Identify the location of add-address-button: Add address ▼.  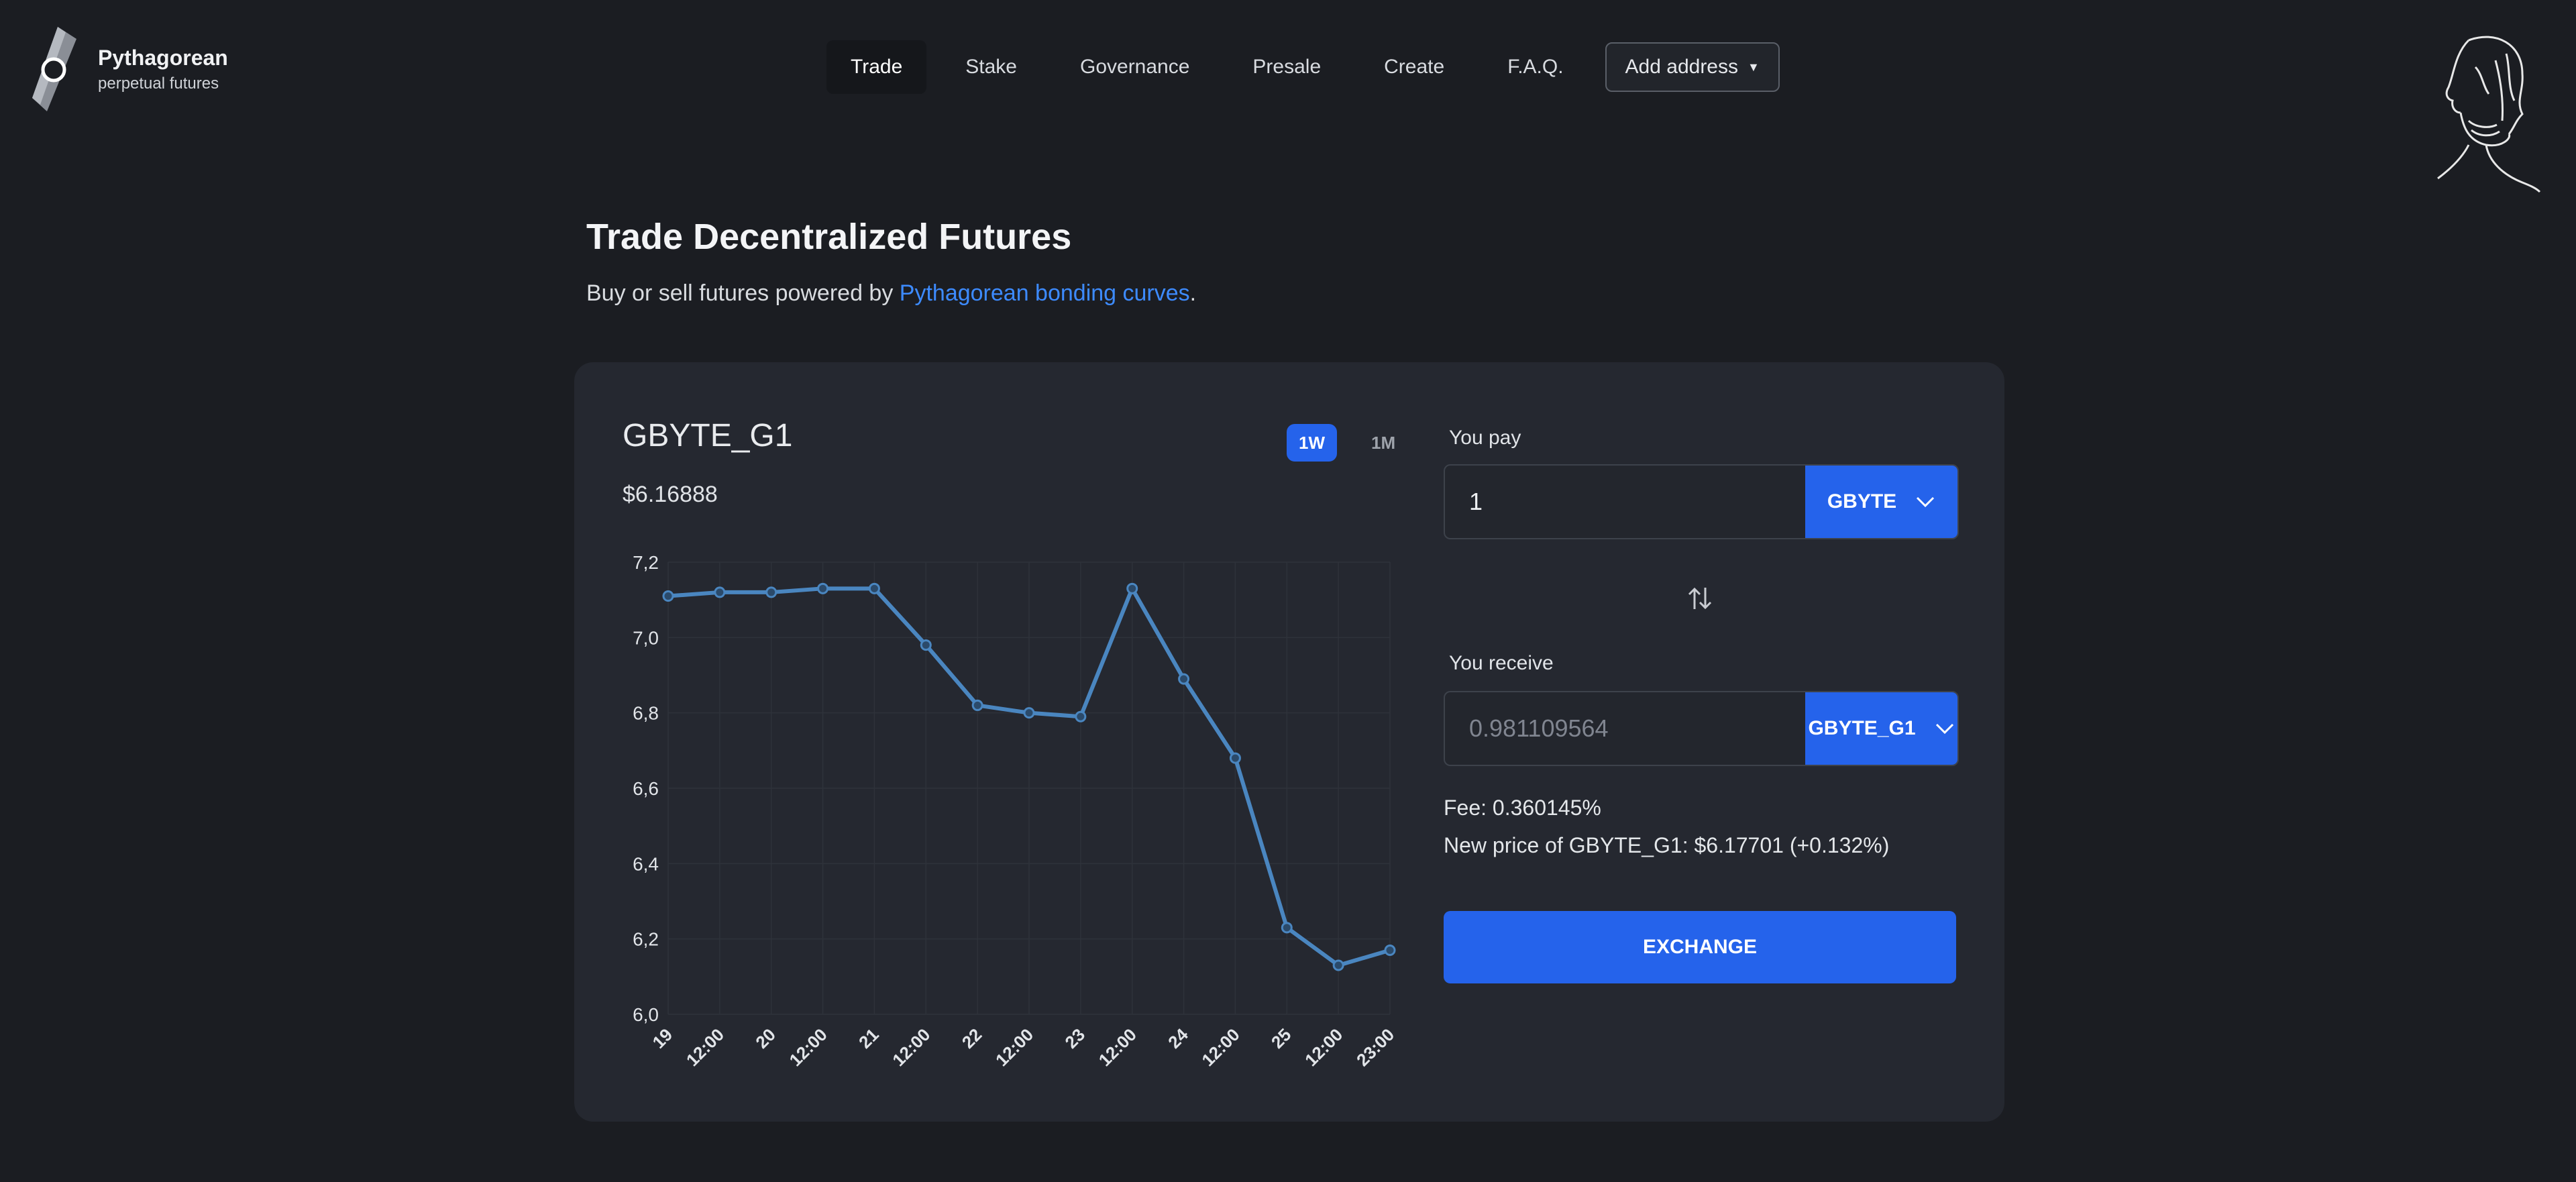
(1692, 67).